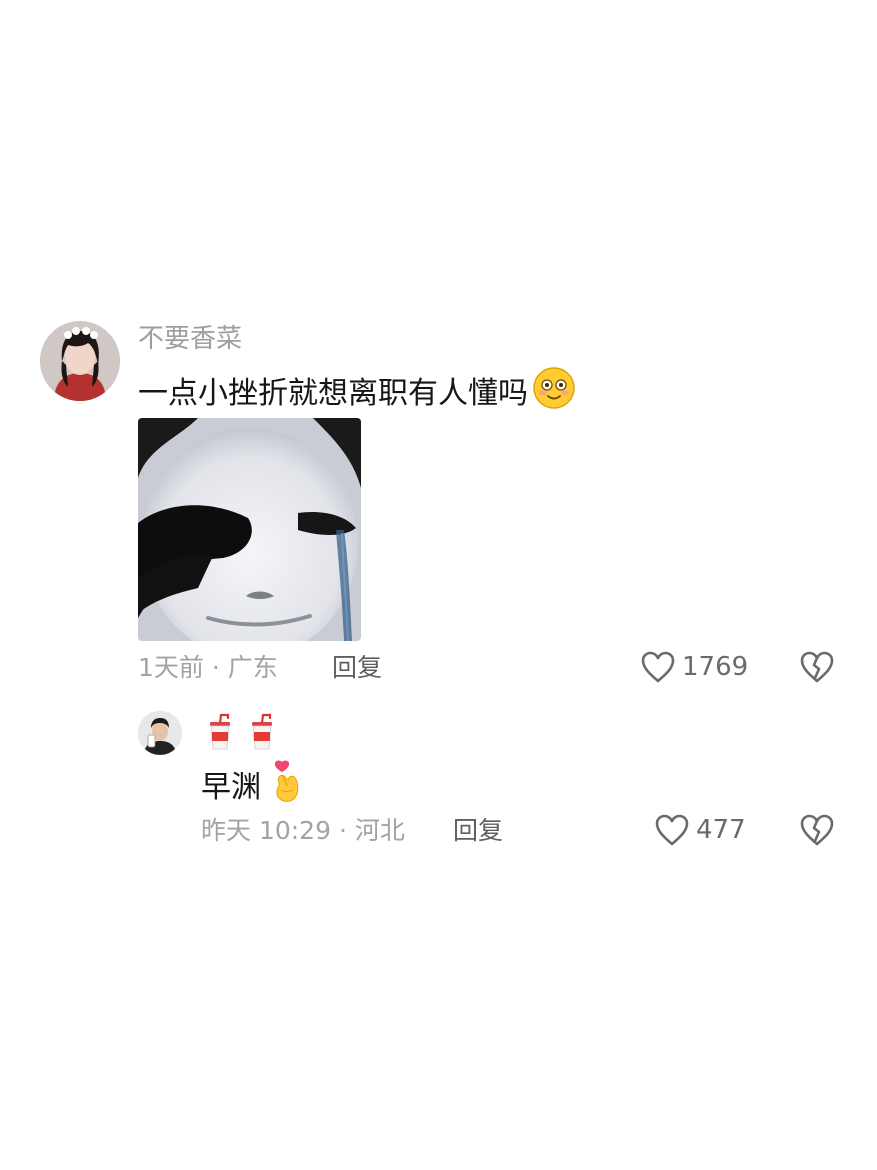 This screenshot has height=1170, width=877. I want to click on dislike-button, so click(817, 669).